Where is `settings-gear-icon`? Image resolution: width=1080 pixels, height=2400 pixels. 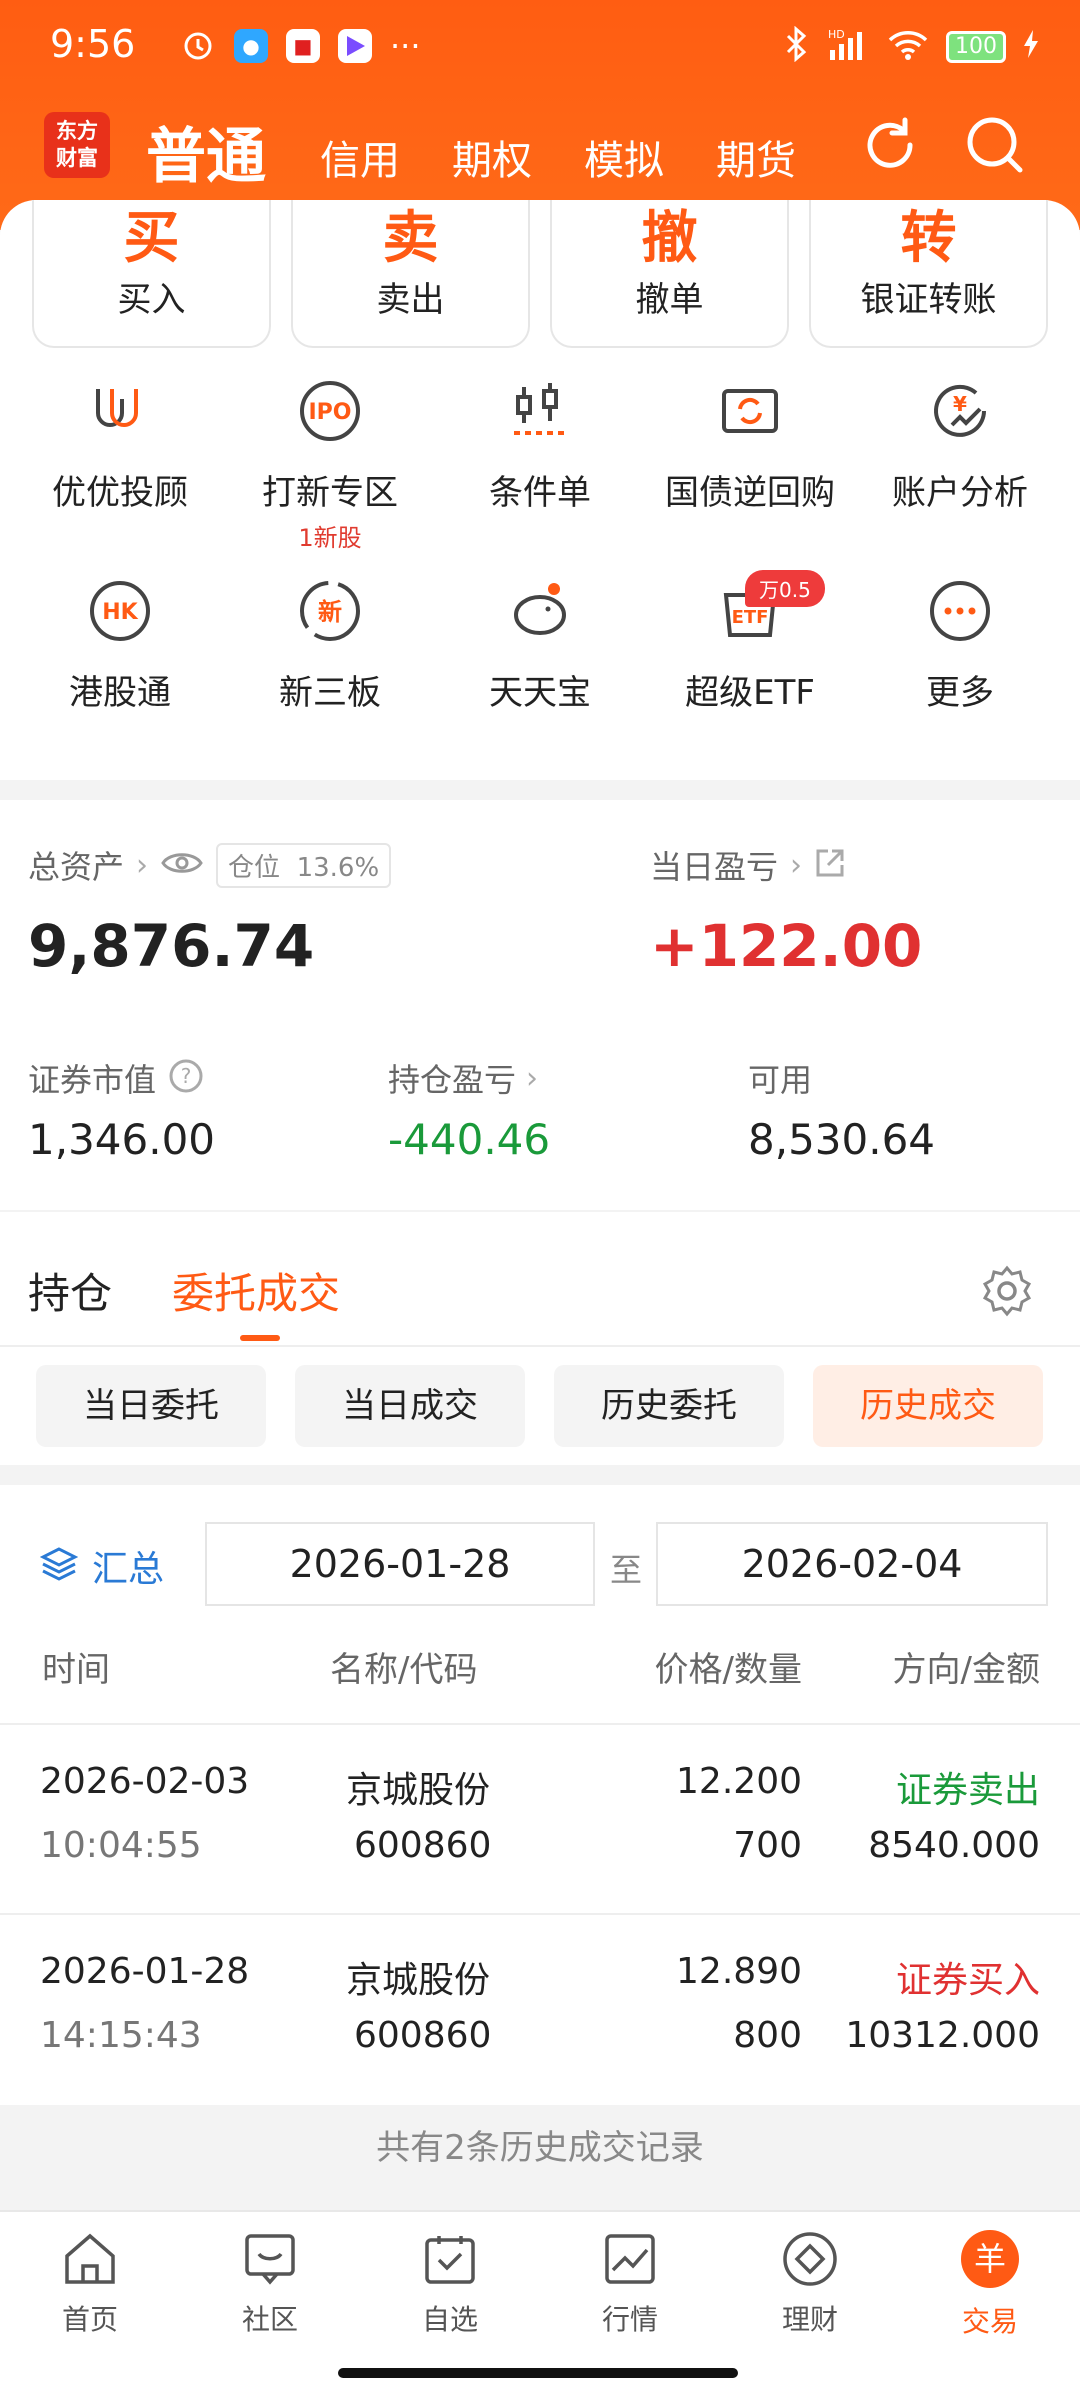
settings-gear-icon is located at coordinates (1007, 1293).